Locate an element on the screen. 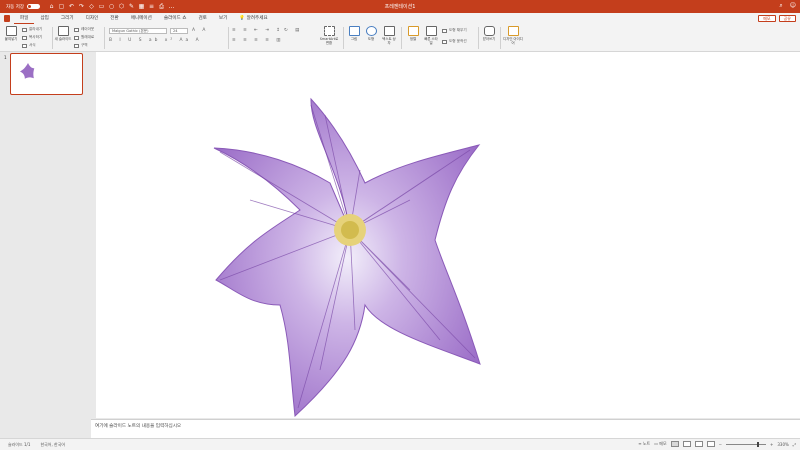  section-button: 구역 is located at coordinates (81, 45).